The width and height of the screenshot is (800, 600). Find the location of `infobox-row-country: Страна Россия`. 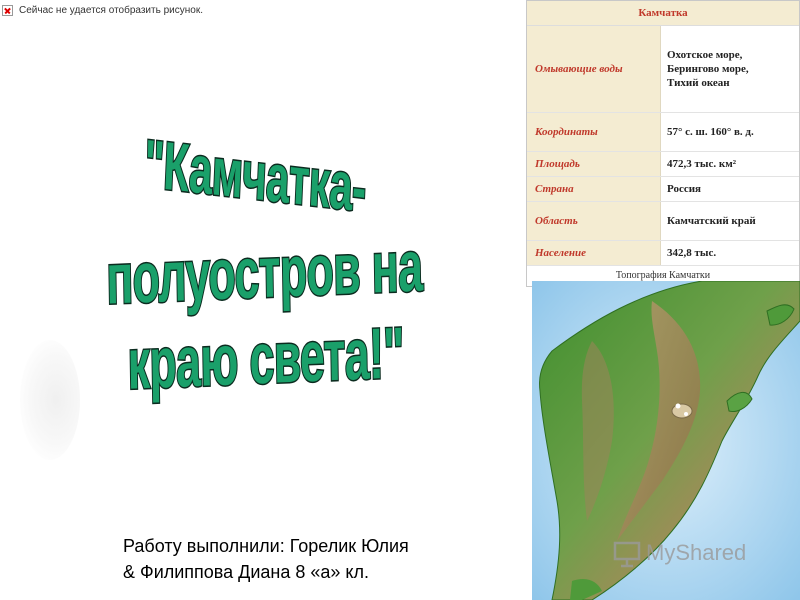

infobox-row-country: Страна Россия is located at coordinates (663, 189).